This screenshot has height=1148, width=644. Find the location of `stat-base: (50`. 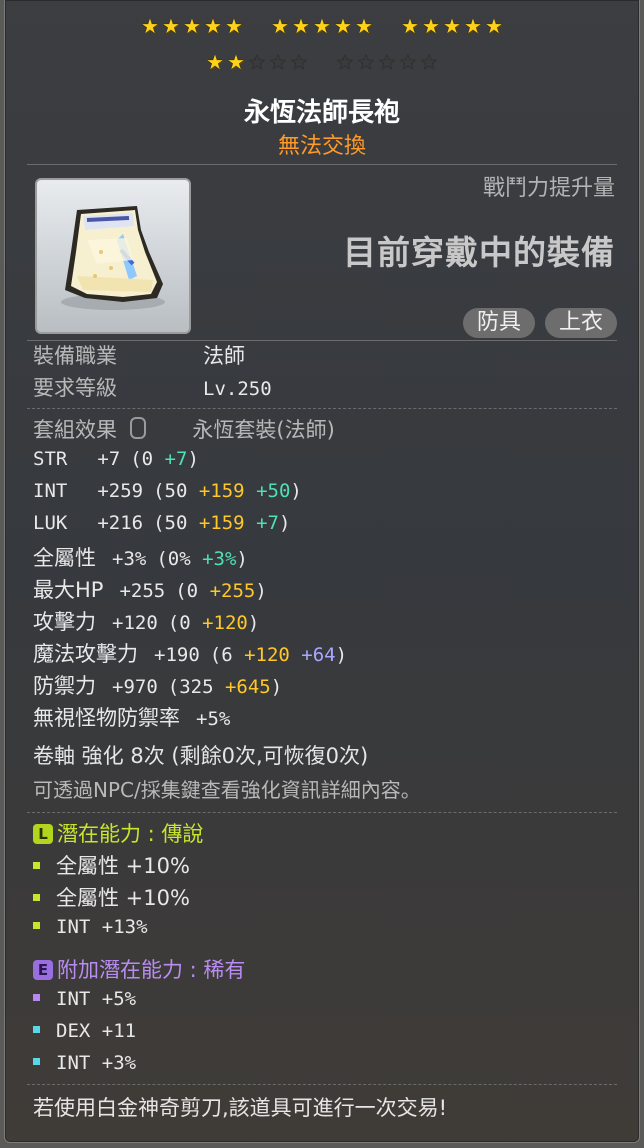

stat-base: (50 is located at coordinates (170, 491).